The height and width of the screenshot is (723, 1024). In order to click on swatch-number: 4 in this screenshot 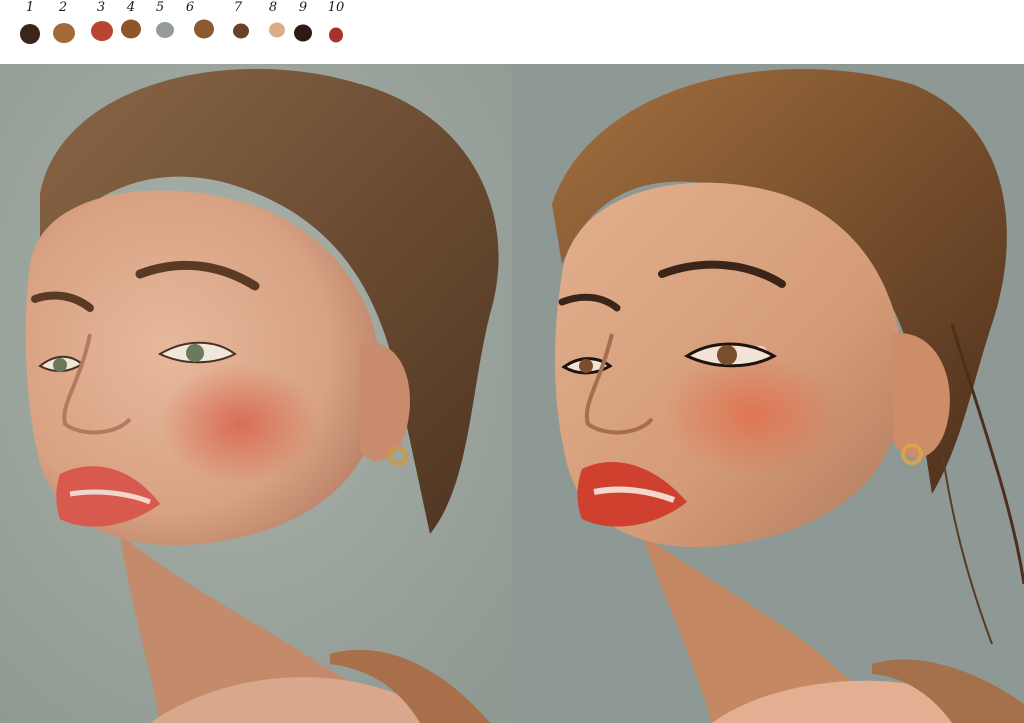, I will do `click(131, 7)`.